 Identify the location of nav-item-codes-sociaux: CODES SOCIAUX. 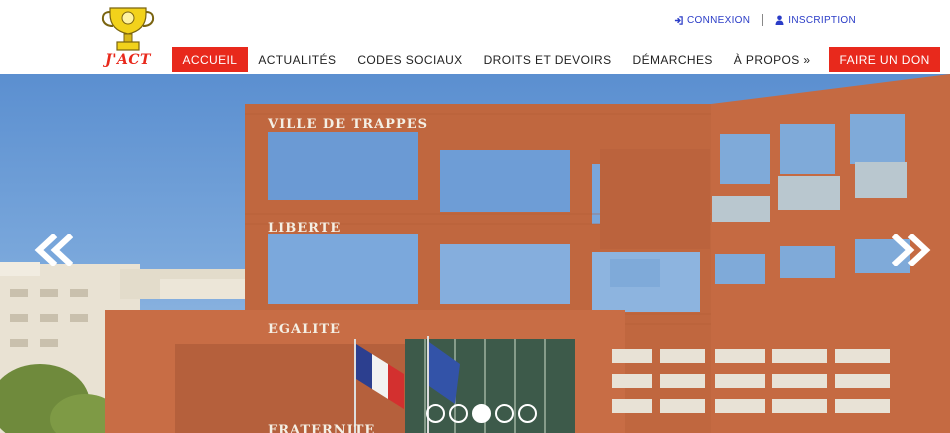
(410, 59).